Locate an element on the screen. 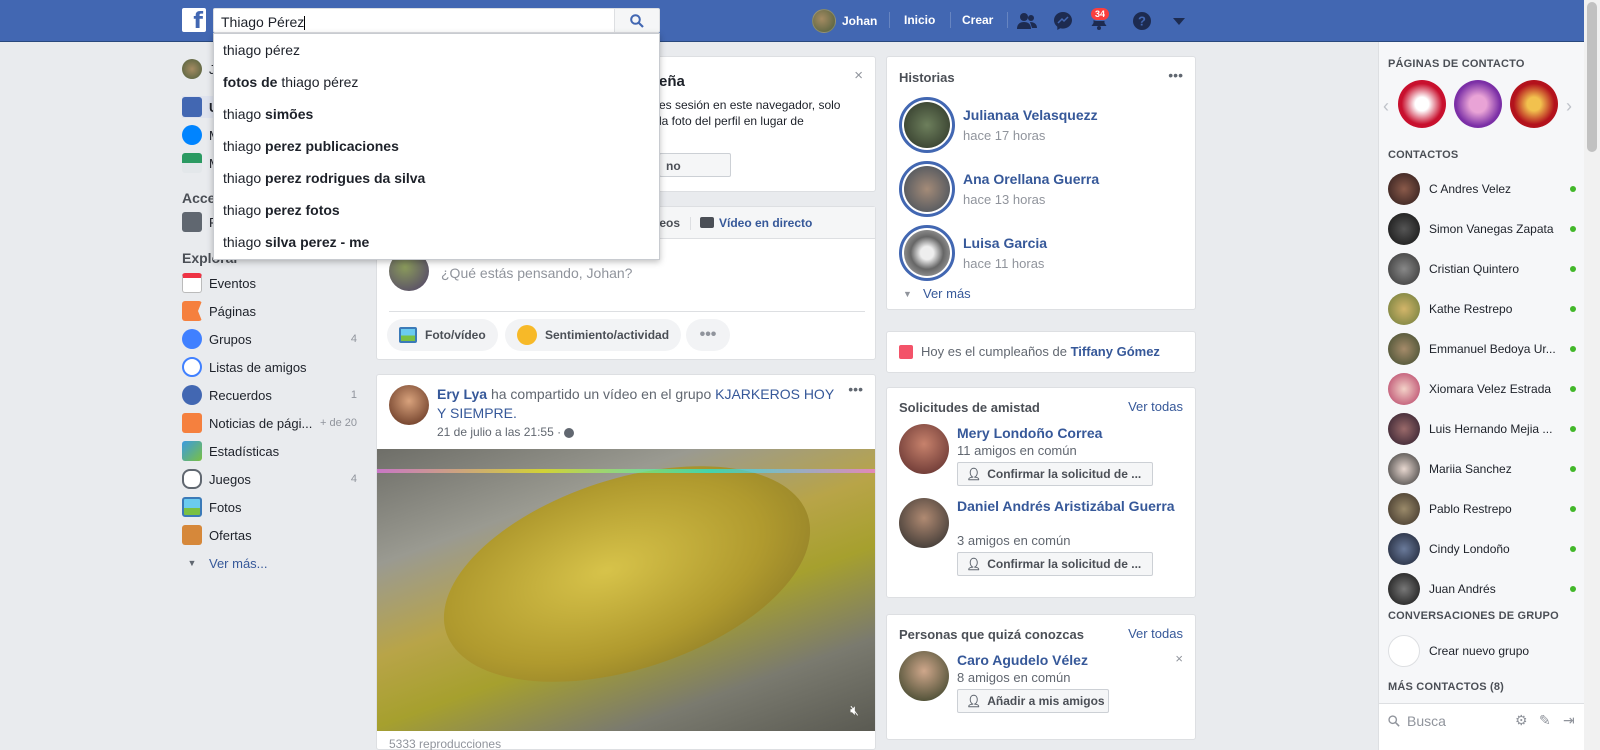 This screenshot has height=750, width=1600. composer-placeholder: ¿Qué estás pensando, Johan? is located at coordinates (536, 273).